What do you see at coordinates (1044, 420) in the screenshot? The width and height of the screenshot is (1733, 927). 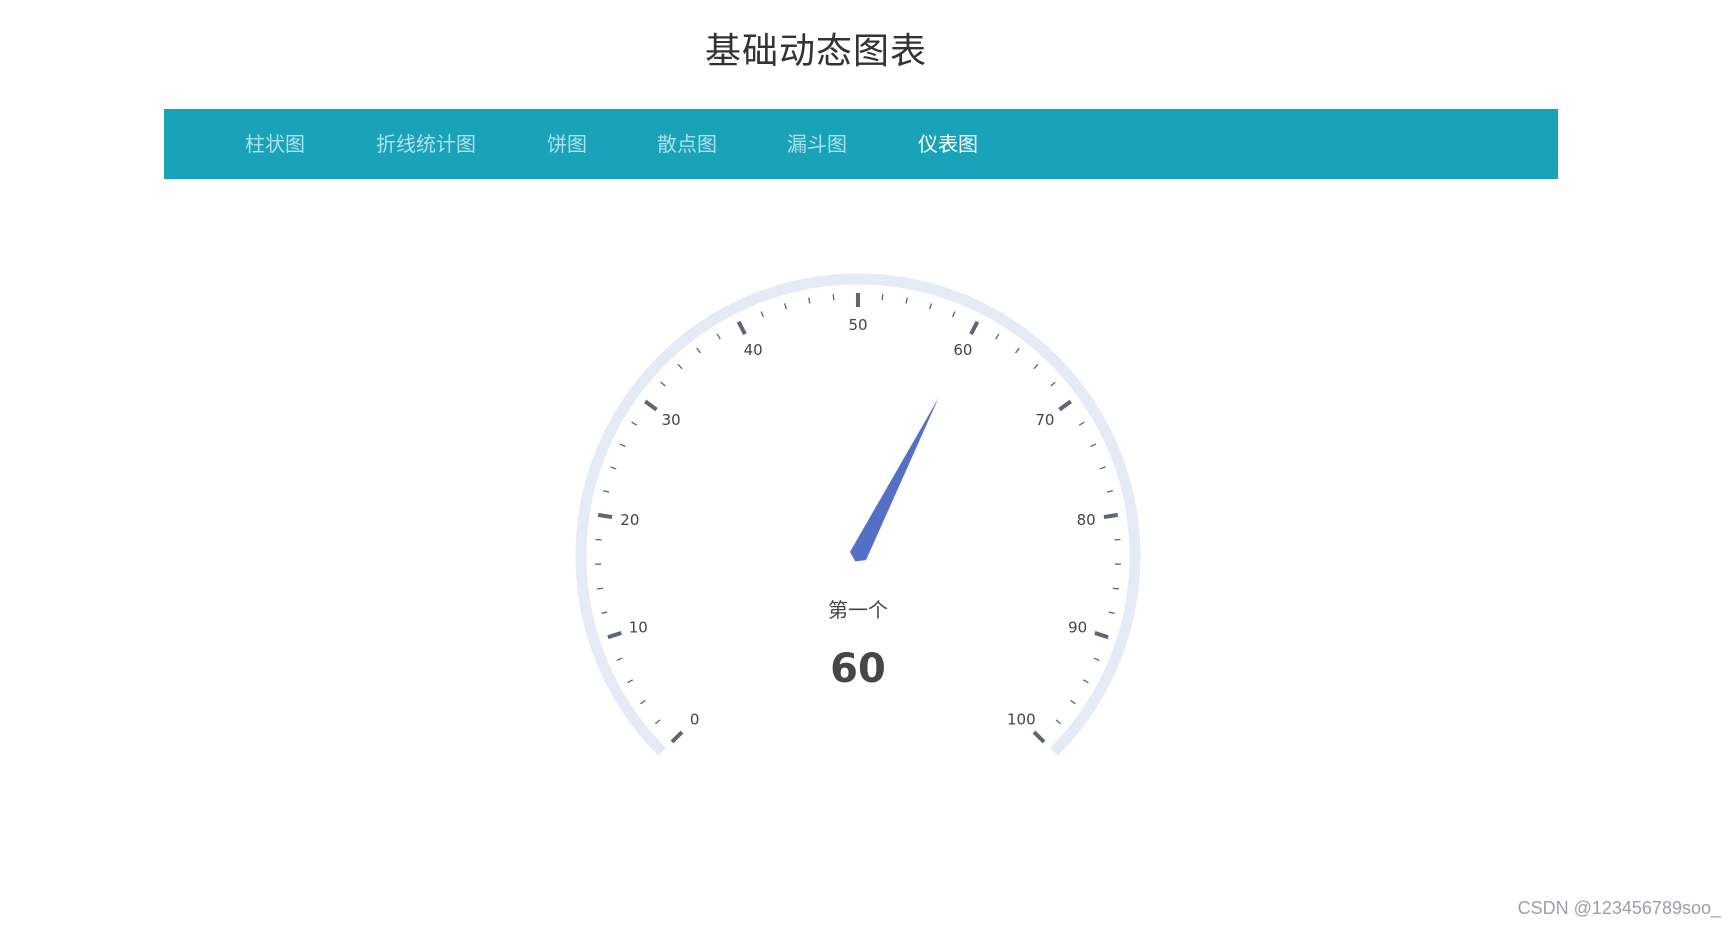 I see `gauge-tick-label: 70` at bounding box center [1044, 420].